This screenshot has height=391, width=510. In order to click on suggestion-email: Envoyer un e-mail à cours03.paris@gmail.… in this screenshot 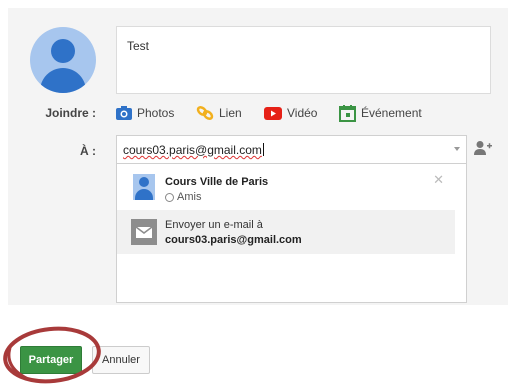, I will do `click(286, 232)`.